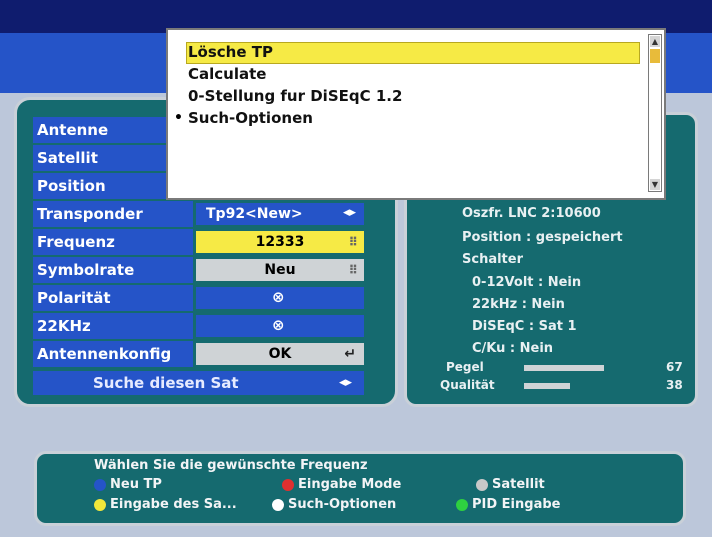  I want to click on row-label-transponder: Transponder, so click(113, 214).